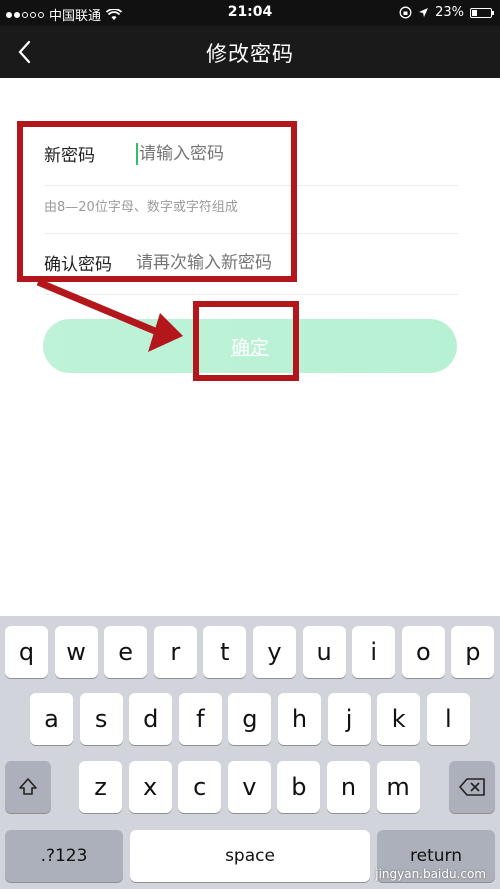 This screenshot has width=500, height=889. Describe the element at coordinates (274, 652) in the screenshot. I see `key-y: y` at that location.